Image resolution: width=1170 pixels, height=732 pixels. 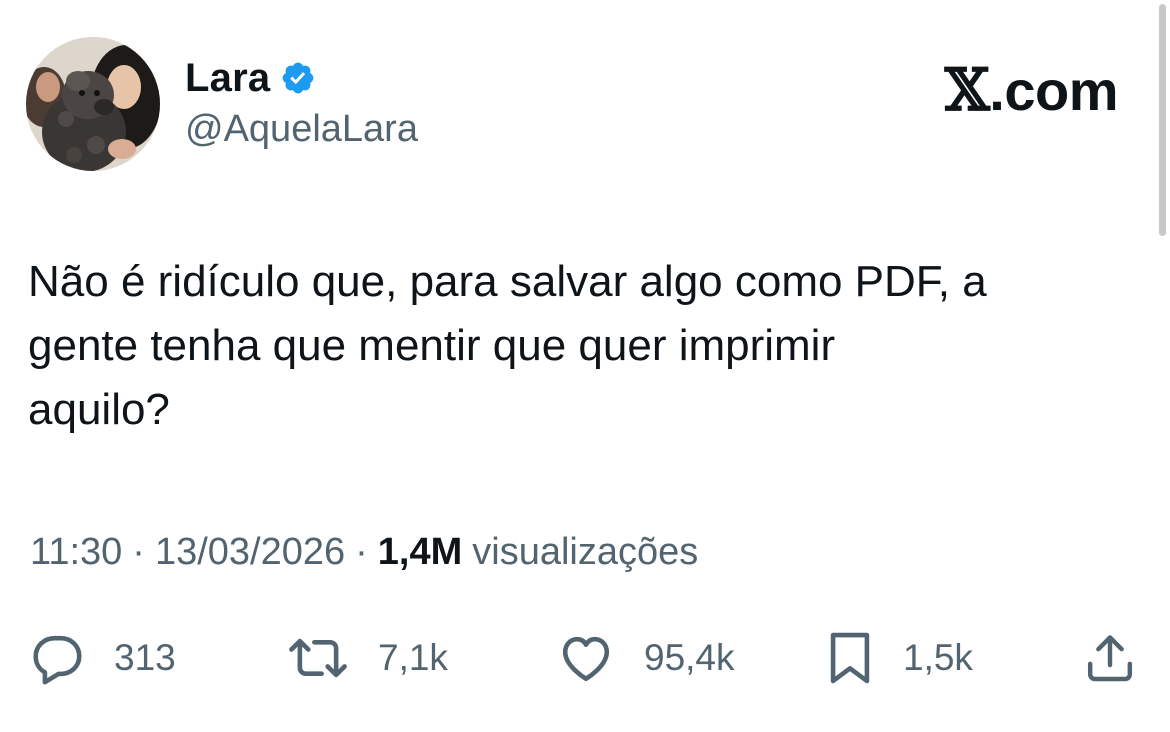 What do you see at coordinates (938, 657) in the screenshot?
I see `bookmark-count: 1,5k` at bounding box center [938, 657].